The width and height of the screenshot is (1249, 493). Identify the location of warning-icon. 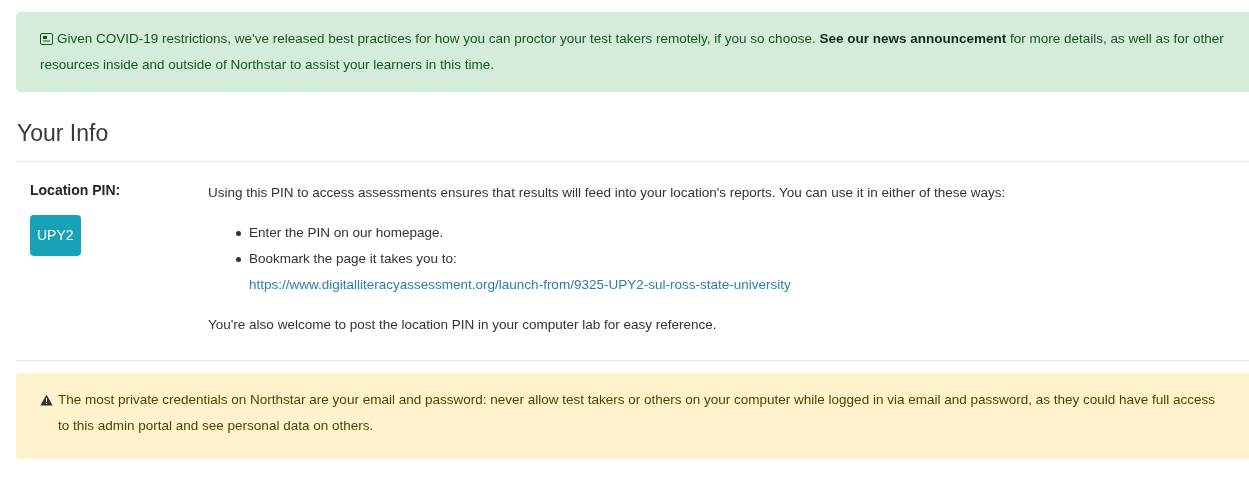
(46, 399).